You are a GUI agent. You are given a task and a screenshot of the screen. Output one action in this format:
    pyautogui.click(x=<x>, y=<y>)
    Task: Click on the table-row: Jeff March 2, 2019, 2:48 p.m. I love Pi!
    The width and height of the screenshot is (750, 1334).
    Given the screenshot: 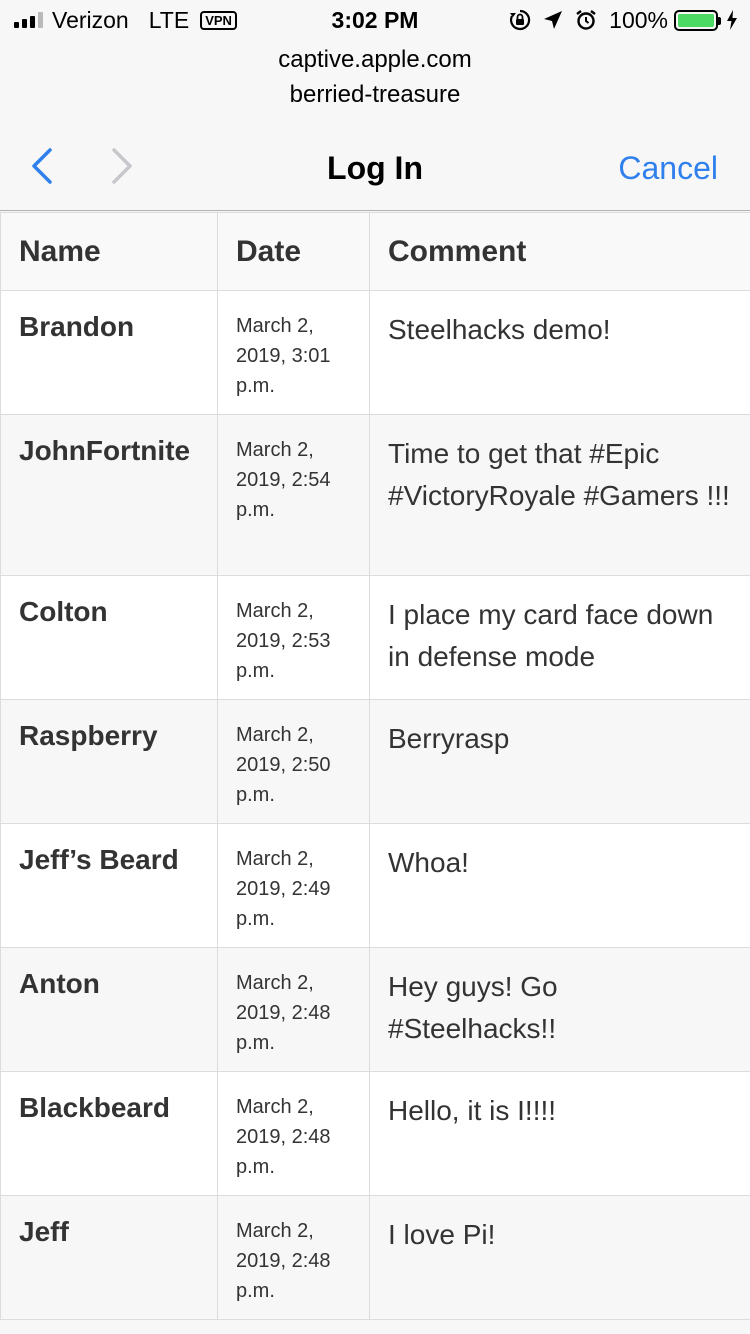 What is the action you would take?
    pyautogui.click(x=375, y=1257)
    